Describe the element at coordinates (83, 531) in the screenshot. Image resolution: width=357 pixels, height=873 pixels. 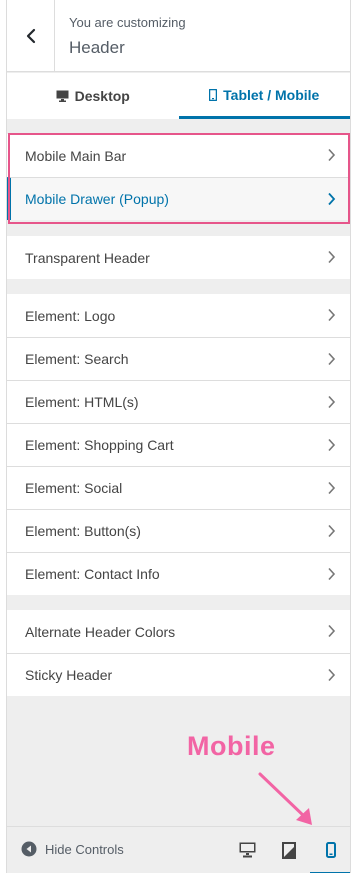
I see `item-label: Element: Button(s)` at that location.